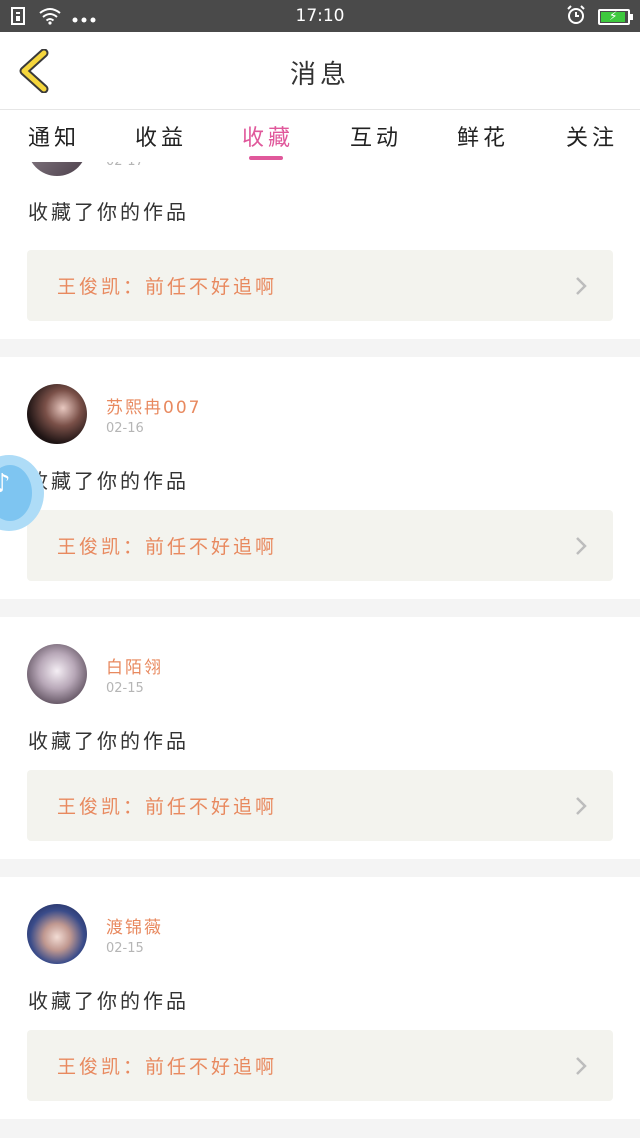 The height and width of the screenshot is (1138, 640). What do you see at coordinates (125, 428) in the screenshot?
I see `item-date: 02-16` at bounding box center [125, 428].